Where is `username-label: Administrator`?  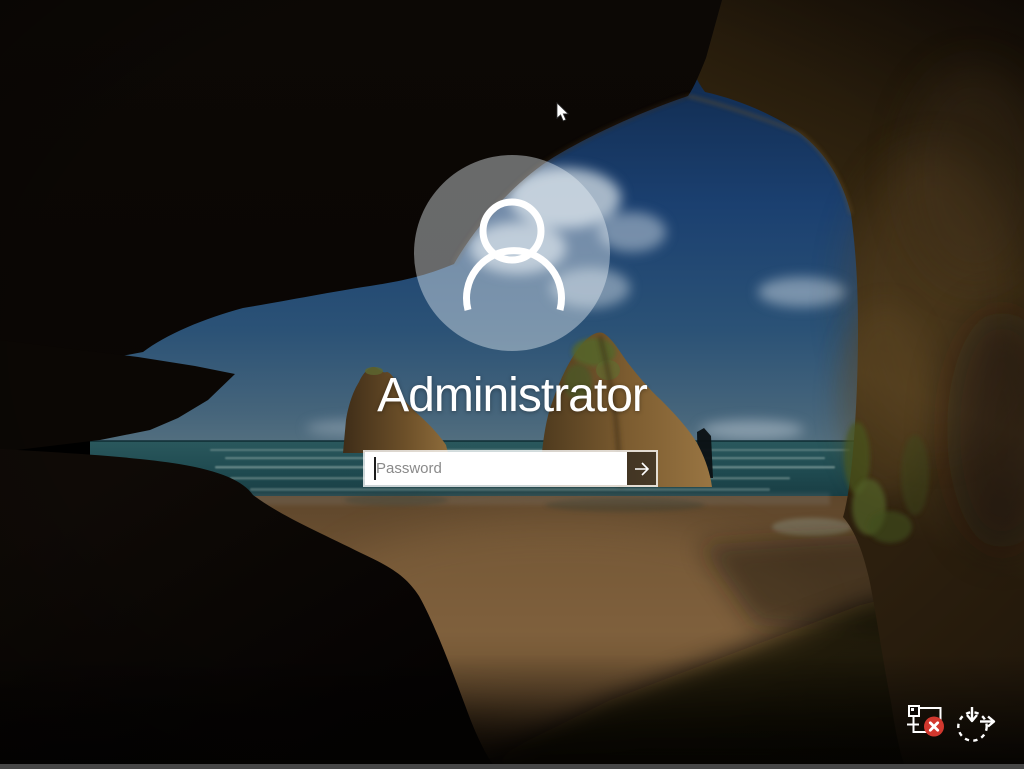 username-label: Administrator is located at coordinates (512, 395).